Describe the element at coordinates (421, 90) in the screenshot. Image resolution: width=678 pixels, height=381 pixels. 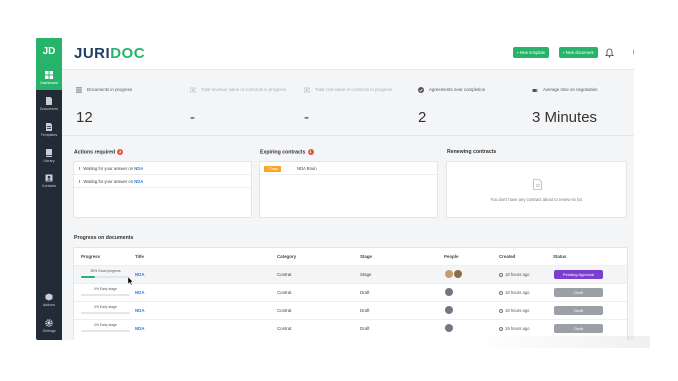
I see `check-circle-icon` at that location.